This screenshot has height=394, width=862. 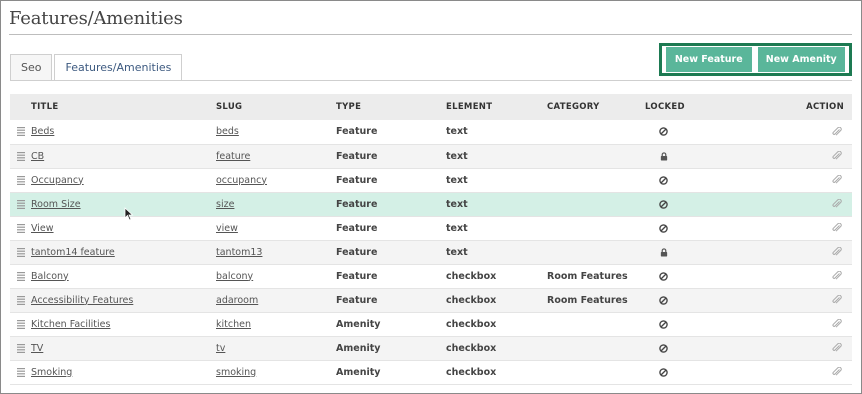 What do you see at coordinates (70, 324) in the screenshot?
I see `row-title-link: Kitchen Facilities` at bounding box center [70, 324].